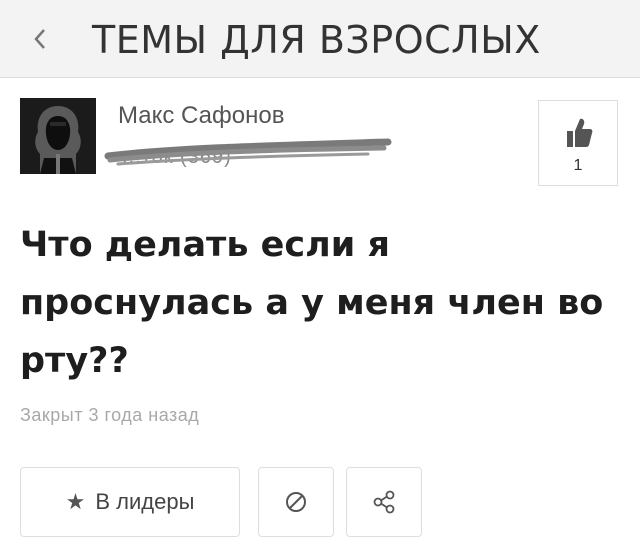  I want to click on block-button, so click(296, 502).